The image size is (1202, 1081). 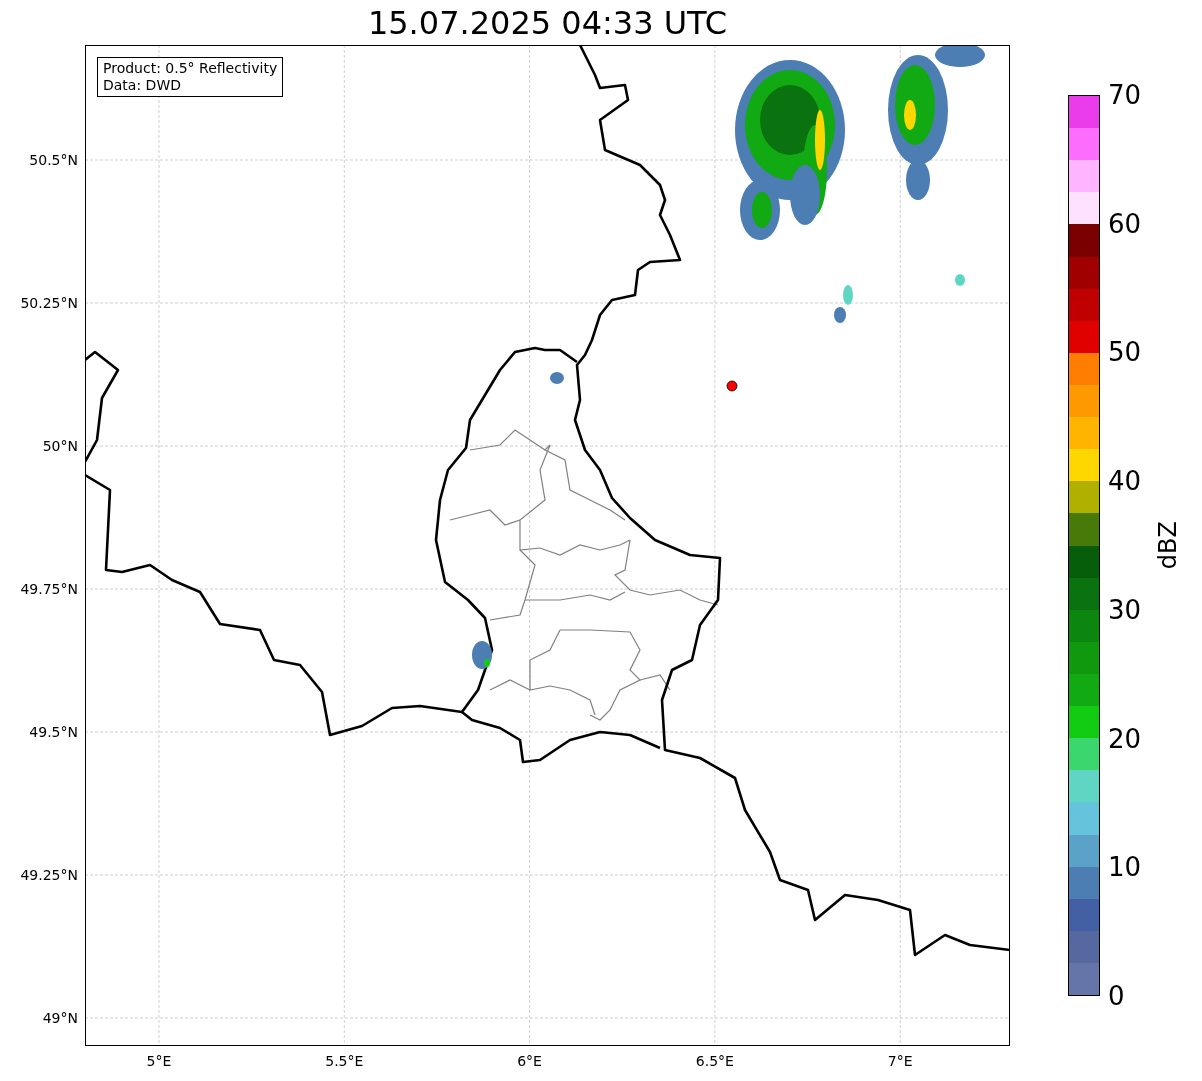 I want to click on colorbar-tick-label: 10, so click(x=1125, y=867).